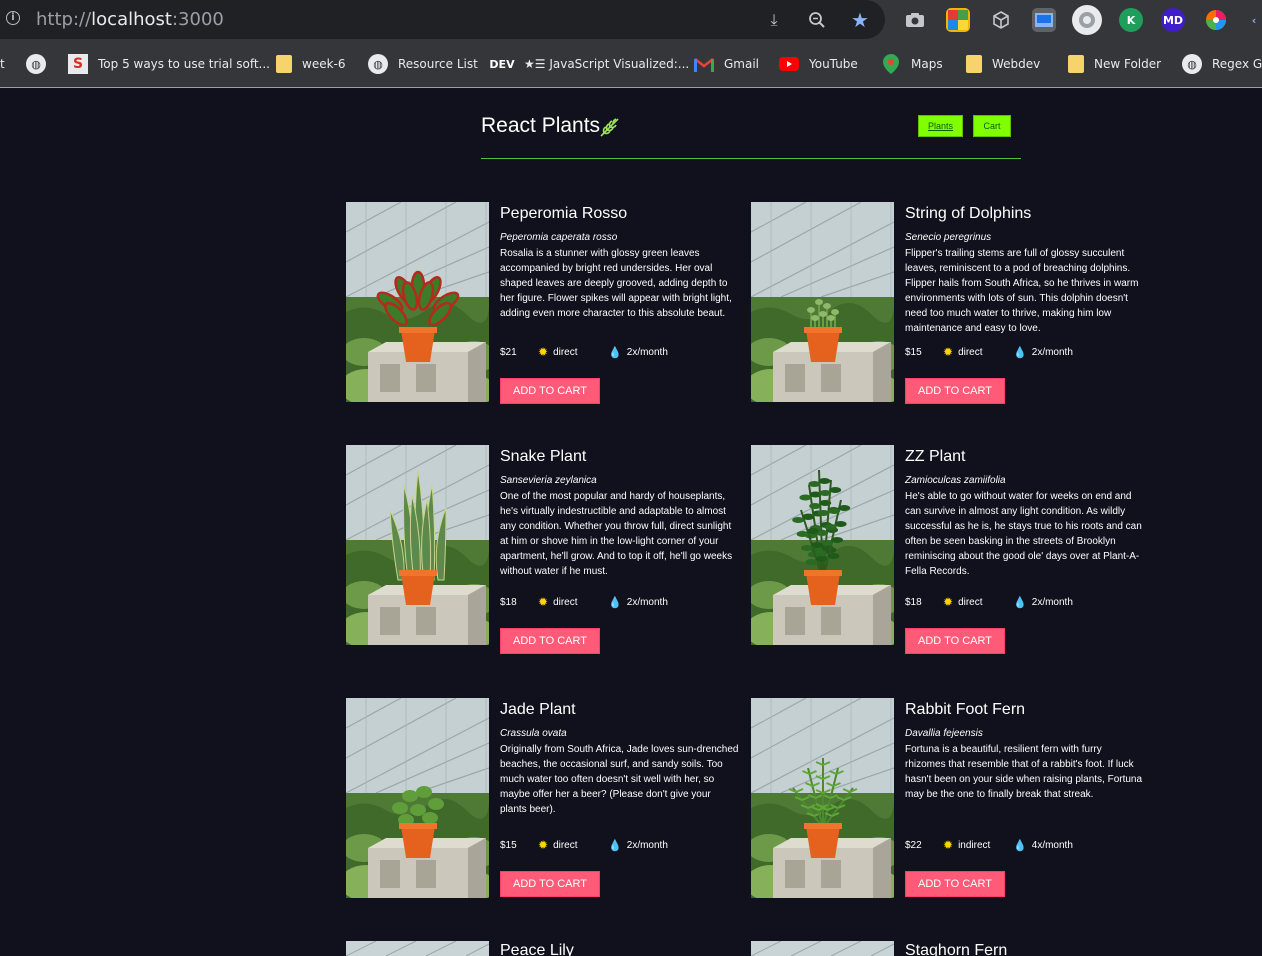  Describe the element at coordinates (1087, 20) in the screenshot. I see `settings-extension-icon` at that location.